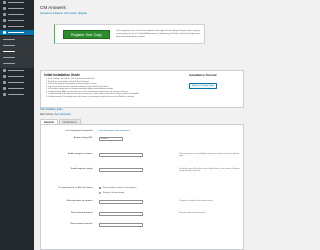 This screenshot has height=250, width=320. What do you see at coordinates (69, 121) in the screenshot?
I see `tab-notifications: Notifications` at bounding box center [69, 121].